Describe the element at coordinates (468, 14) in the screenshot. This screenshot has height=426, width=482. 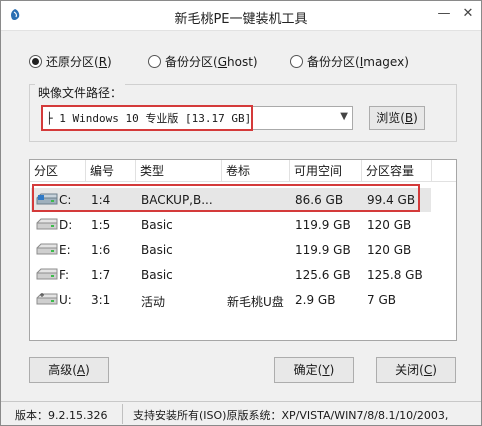
I see `close-window-button: ✕` at that location.